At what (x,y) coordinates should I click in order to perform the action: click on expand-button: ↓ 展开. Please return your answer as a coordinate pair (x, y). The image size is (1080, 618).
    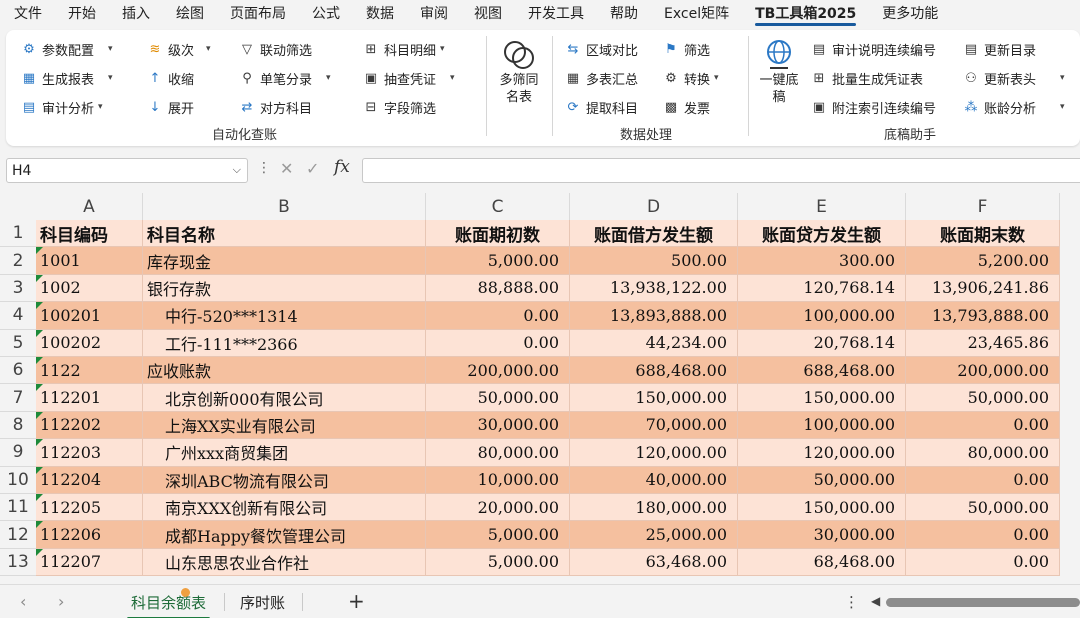
    Looking at the image, I should click on (170, 107).